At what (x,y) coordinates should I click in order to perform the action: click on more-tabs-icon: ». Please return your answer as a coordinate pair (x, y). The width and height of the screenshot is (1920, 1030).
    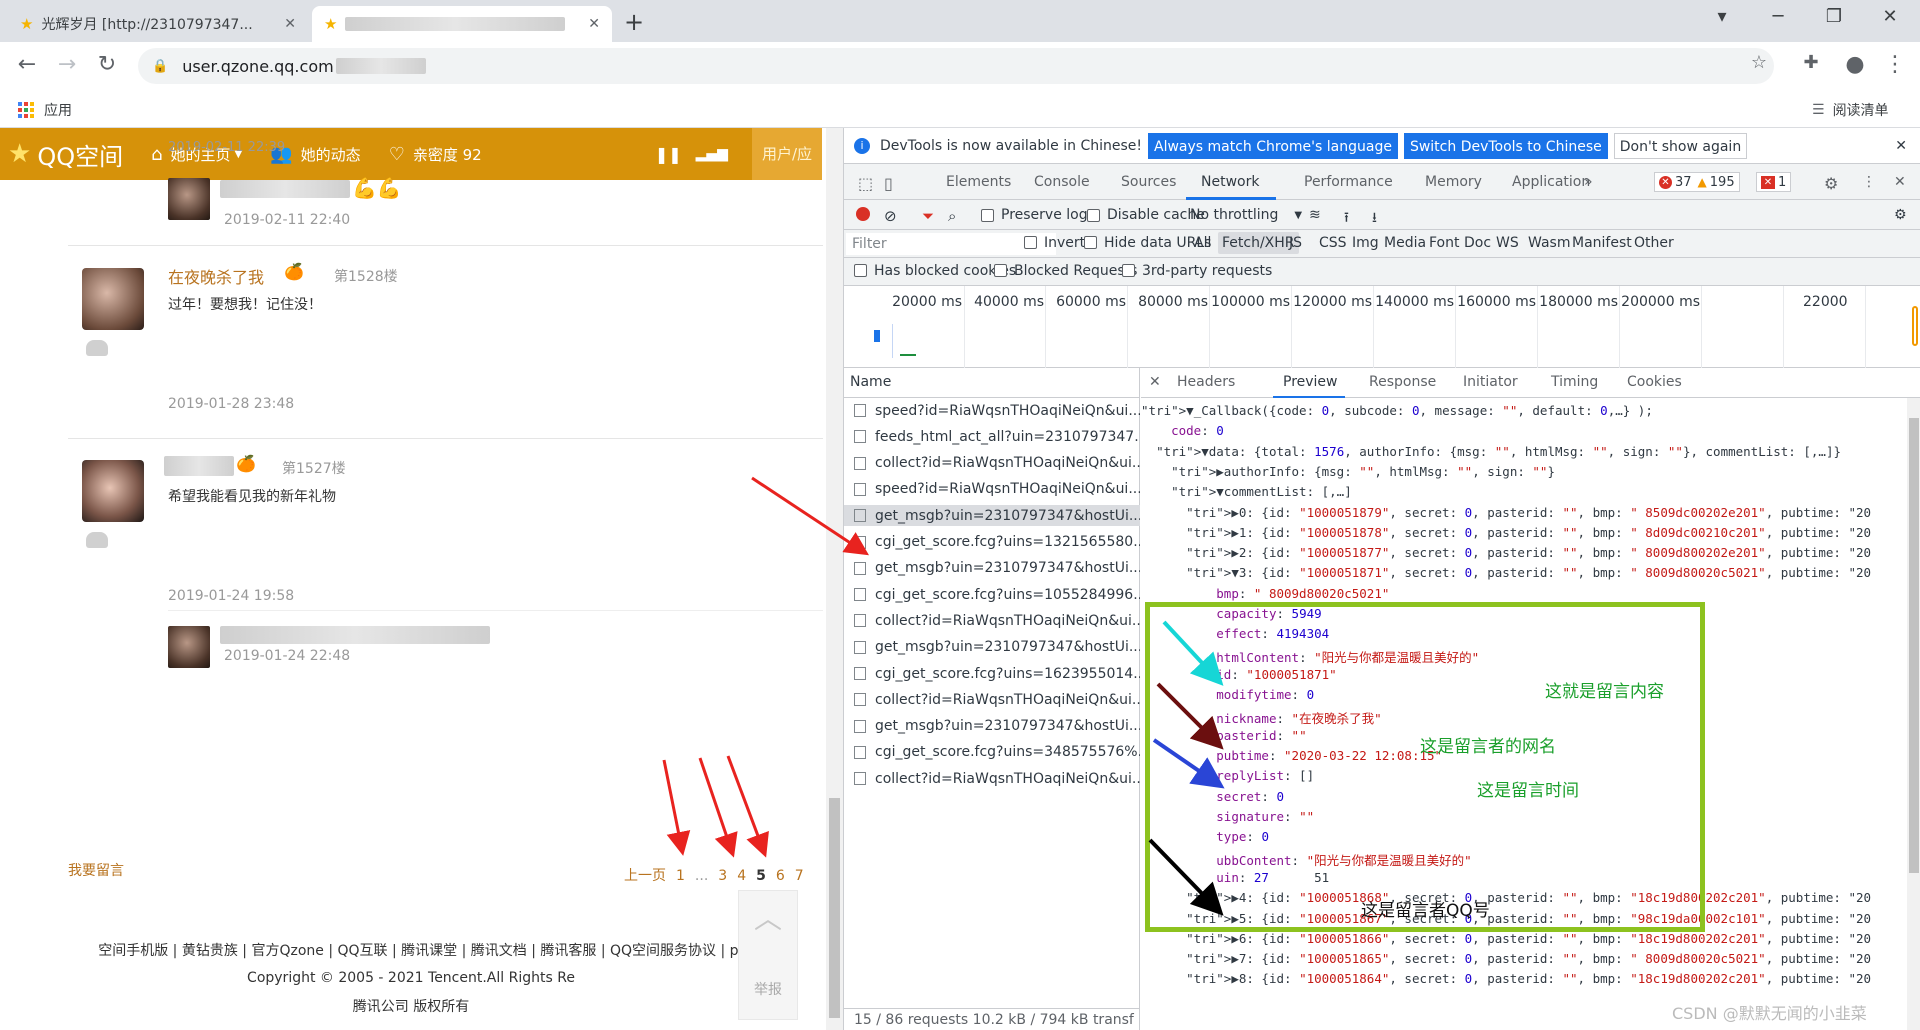
    Looking at the image, I should click on (1588, 182).